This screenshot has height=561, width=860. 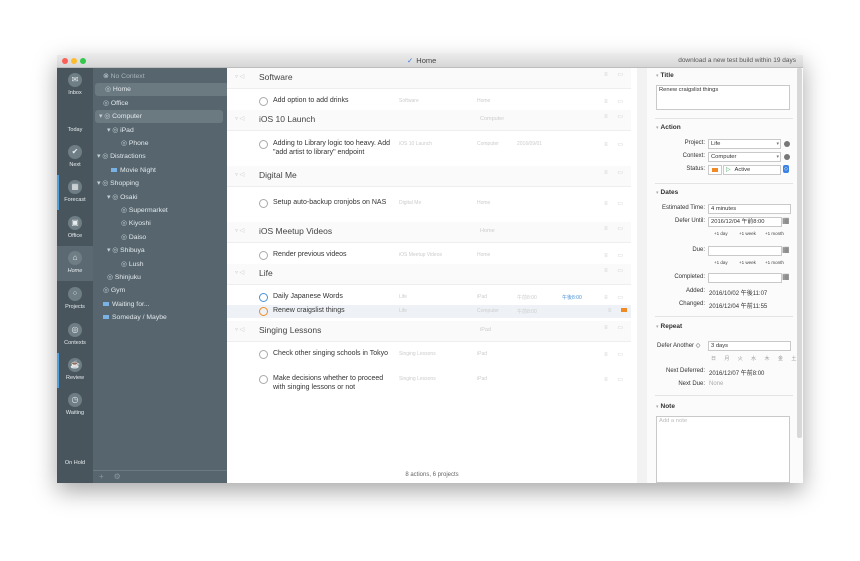 What do you see at coordinates (101, 476) in the screenshot?
I see `add-icon: +` at bounding box center [101, 476].